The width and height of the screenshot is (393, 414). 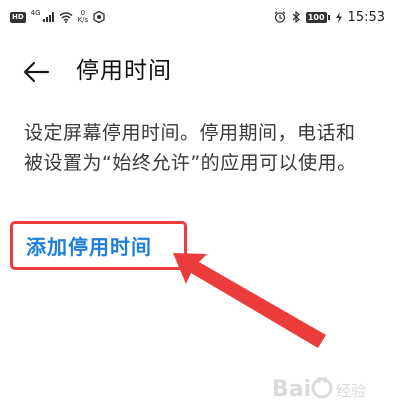 I want to click on battery-icon: 100, so click(x=317, y=17).